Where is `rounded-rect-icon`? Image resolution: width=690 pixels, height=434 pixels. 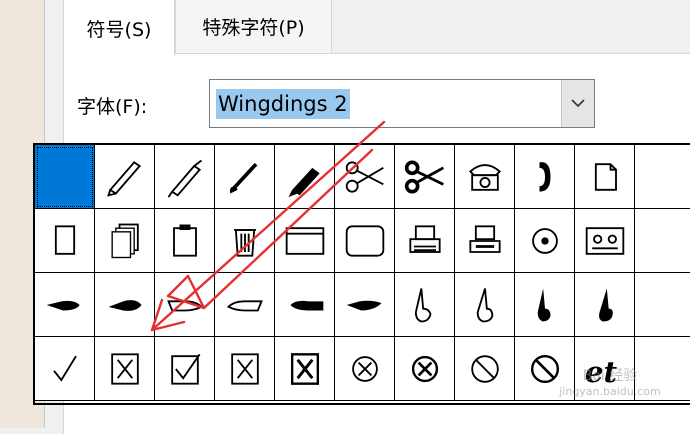
rounded-rect-icon is located at coordinates (364, 240).